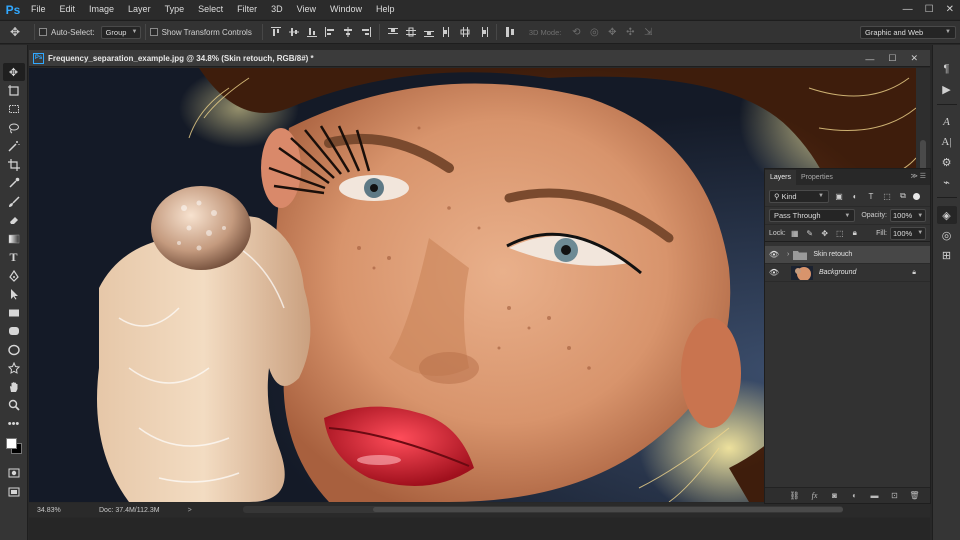  What do you see at coordinates (14, 239) in the screenshot?
I see `gradient-icon` at bounding box center [14, 239].